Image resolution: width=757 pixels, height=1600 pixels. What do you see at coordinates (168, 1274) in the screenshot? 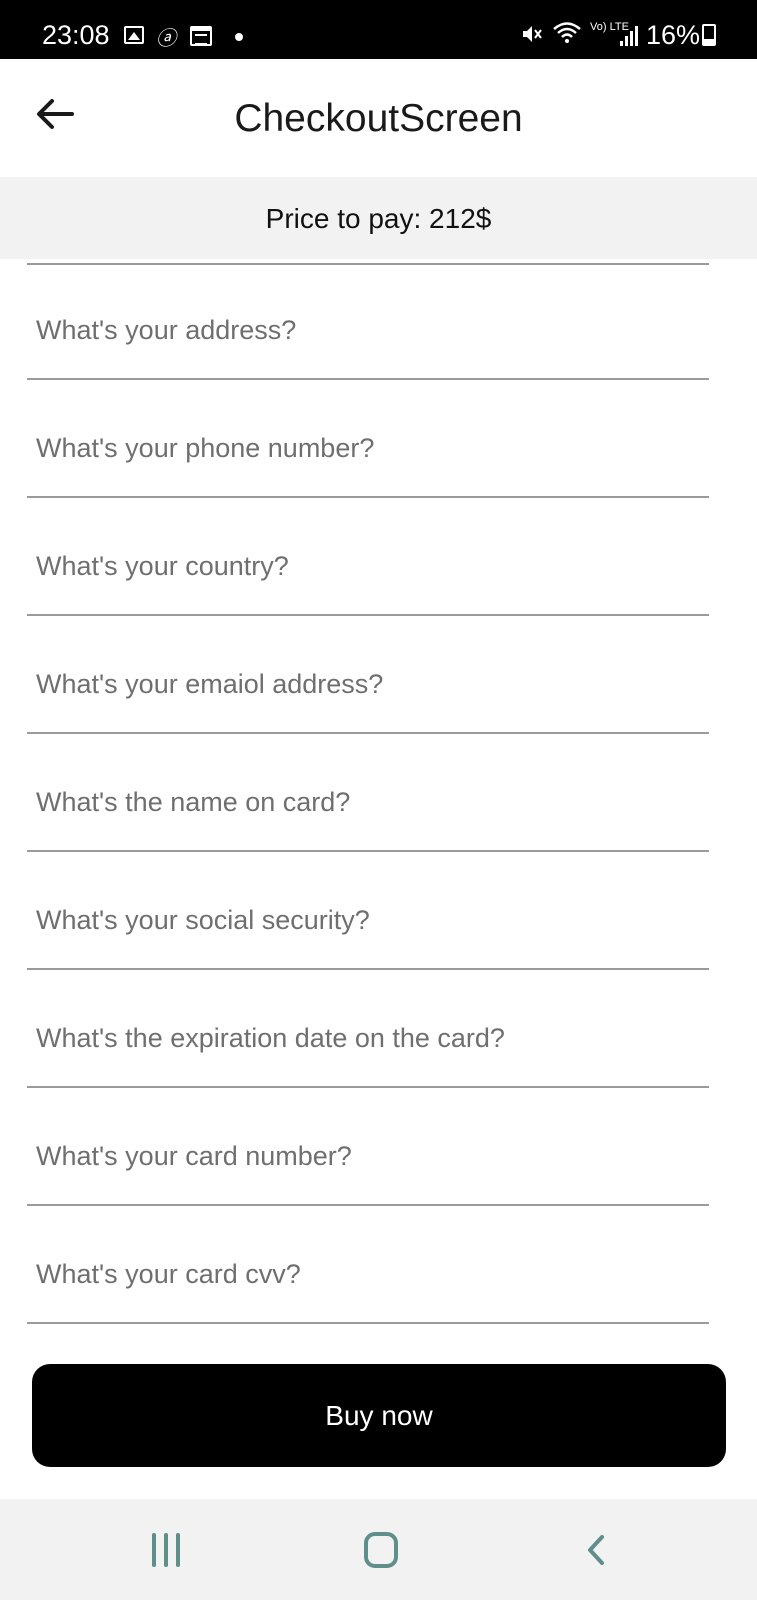
I see `card-cvv-placeholder: What's your card cvv?` at bounding box center [168, 1274].